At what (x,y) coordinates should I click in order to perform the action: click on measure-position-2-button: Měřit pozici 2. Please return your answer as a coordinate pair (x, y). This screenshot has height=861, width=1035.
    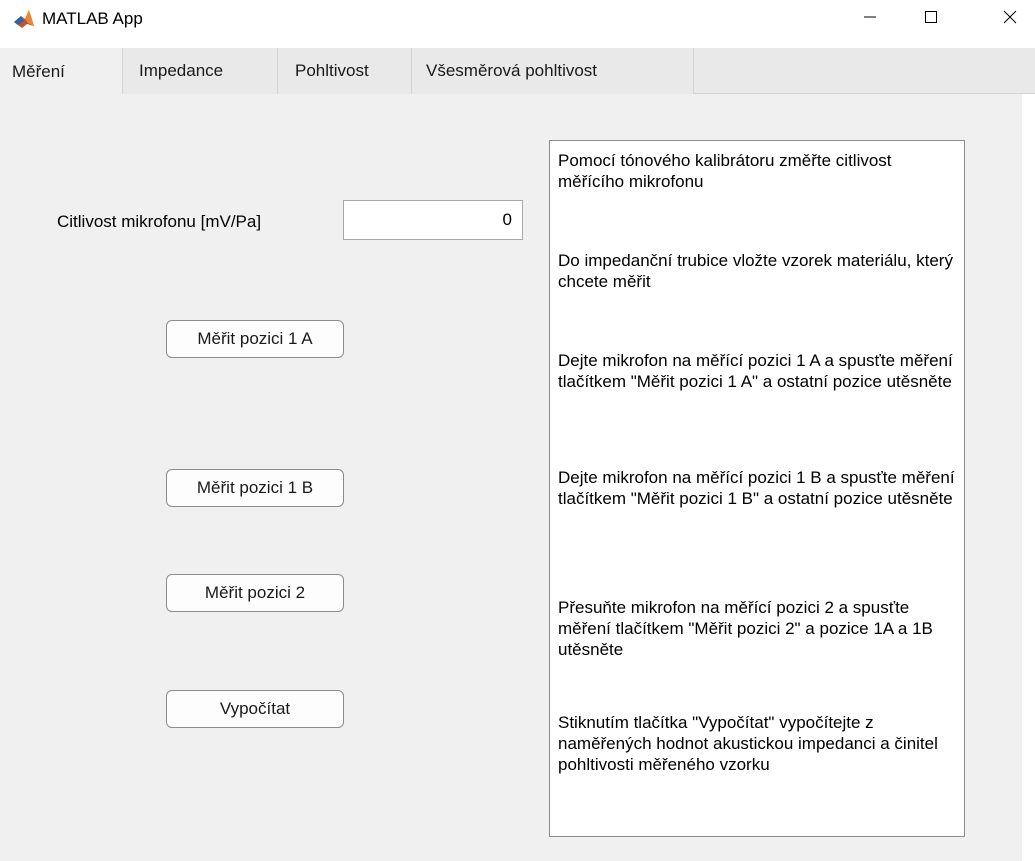
    Looking at the image, I should click on (255, 593).